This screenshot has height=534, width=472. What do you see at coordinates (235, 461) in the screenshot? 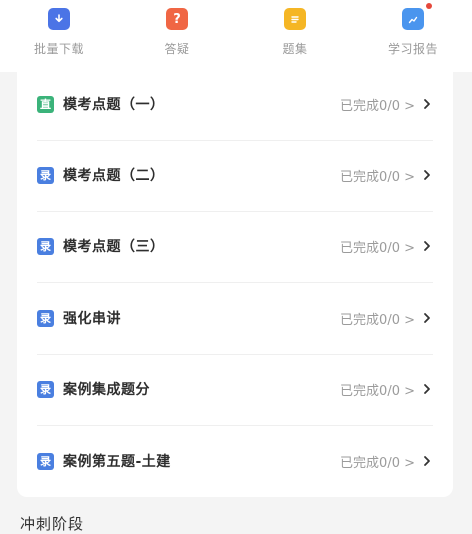
I see `list-item: 录 案例第五题-土建 已完成0/0 >` at bounding box center [235, 461].